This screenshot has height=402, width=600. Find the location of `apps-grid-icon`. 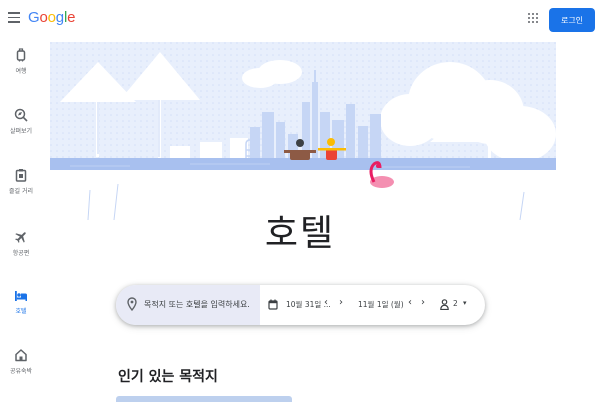

apps-grid-icon is located at coordinates (533, 18).